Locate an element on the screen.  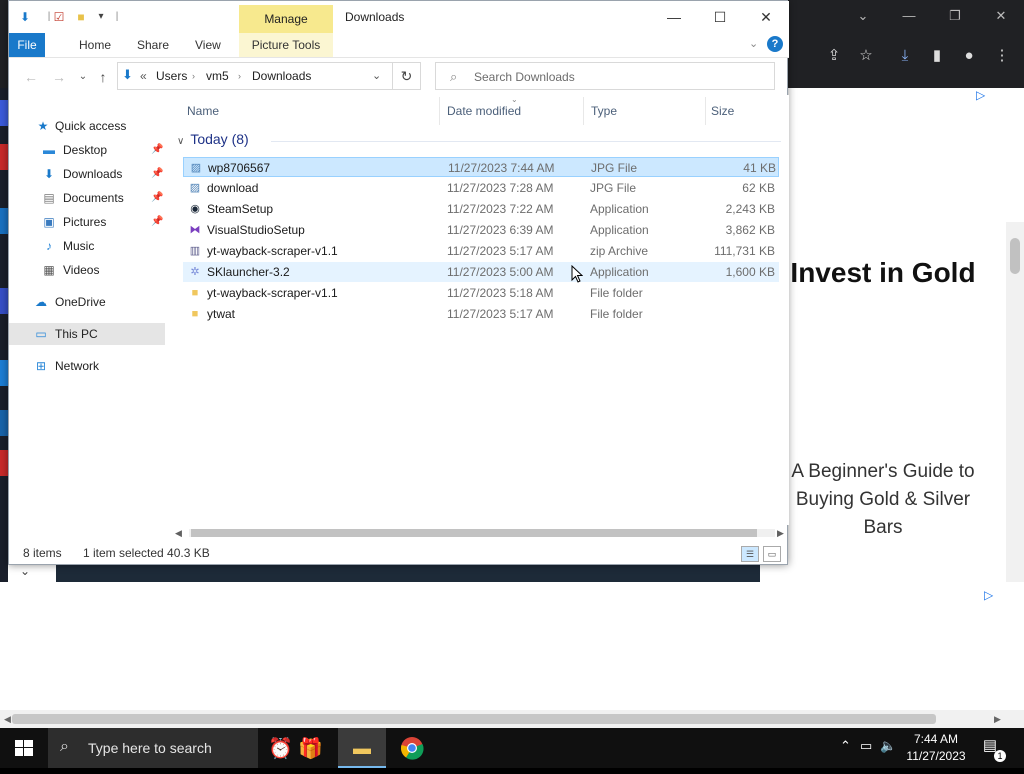
page-horizontal-scrollbar: ◀ ▶ is located at coordinates (512, 719).